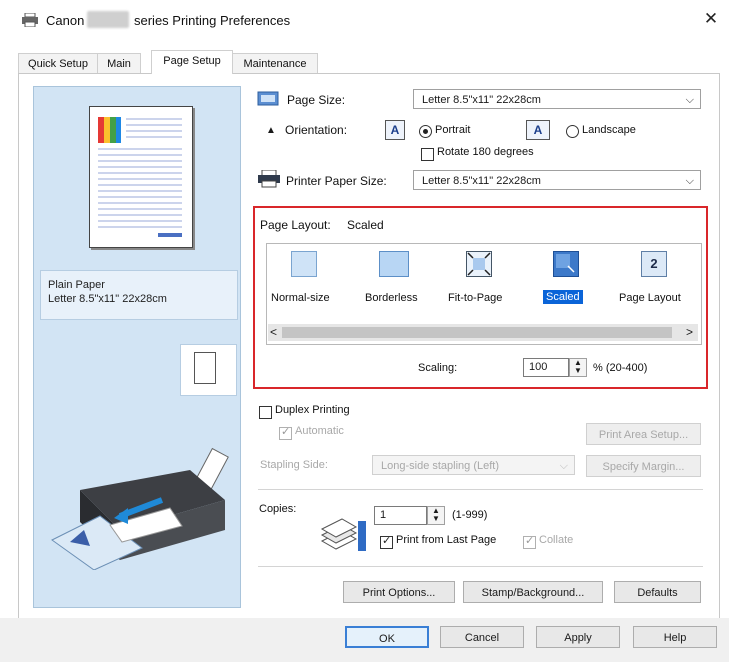 Image resolution: width=729 pixels, height=662 pixels. What do you see at coordinates (205, 368) in the screenshot?
I see `orientation-page-icon` at bounding box center [205, 368].